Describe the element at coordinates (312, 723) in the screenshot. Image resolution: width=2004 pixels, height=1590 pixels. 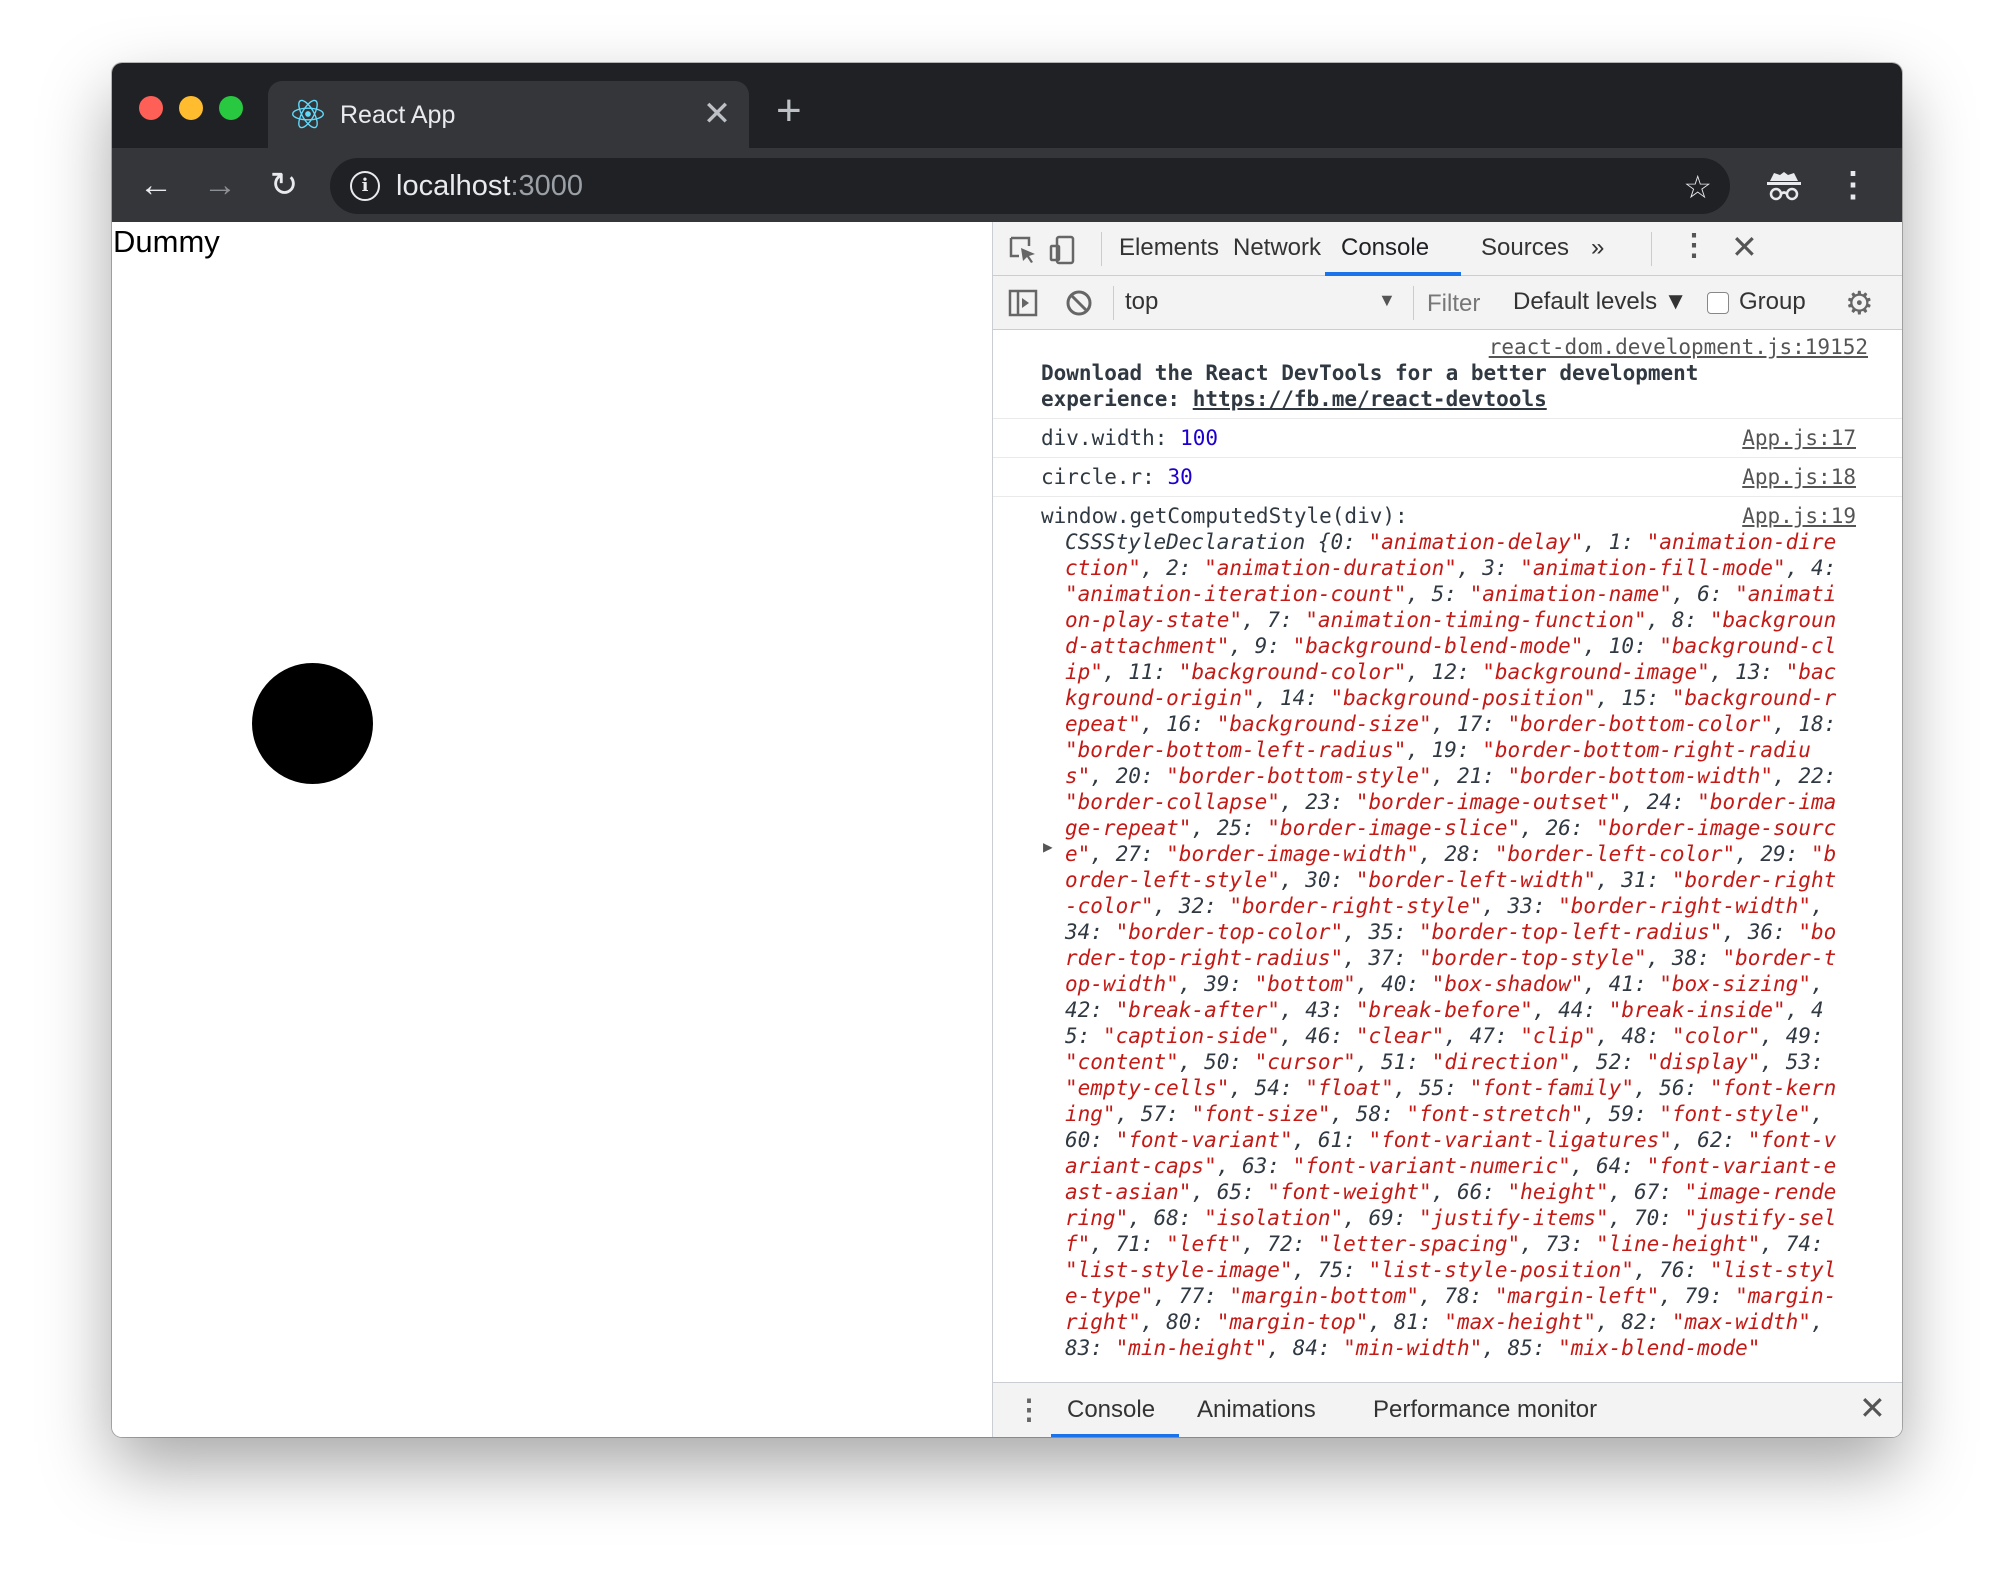
I see `black-circle` at that location.